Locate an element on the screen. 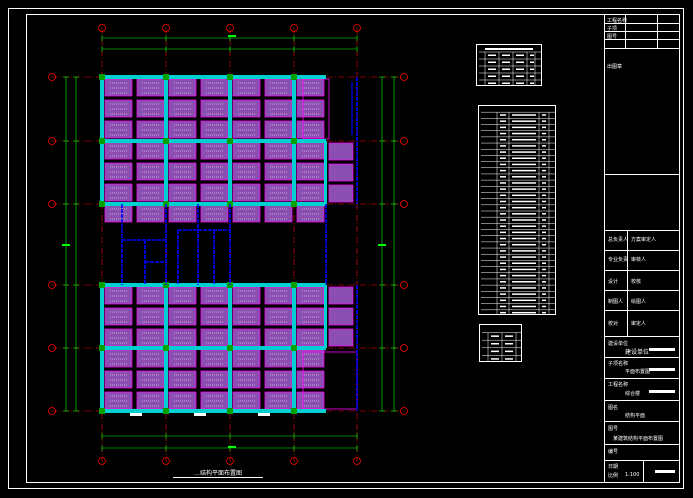  tb-row-2-value: 审核人 is located at coordinates (639, 260).